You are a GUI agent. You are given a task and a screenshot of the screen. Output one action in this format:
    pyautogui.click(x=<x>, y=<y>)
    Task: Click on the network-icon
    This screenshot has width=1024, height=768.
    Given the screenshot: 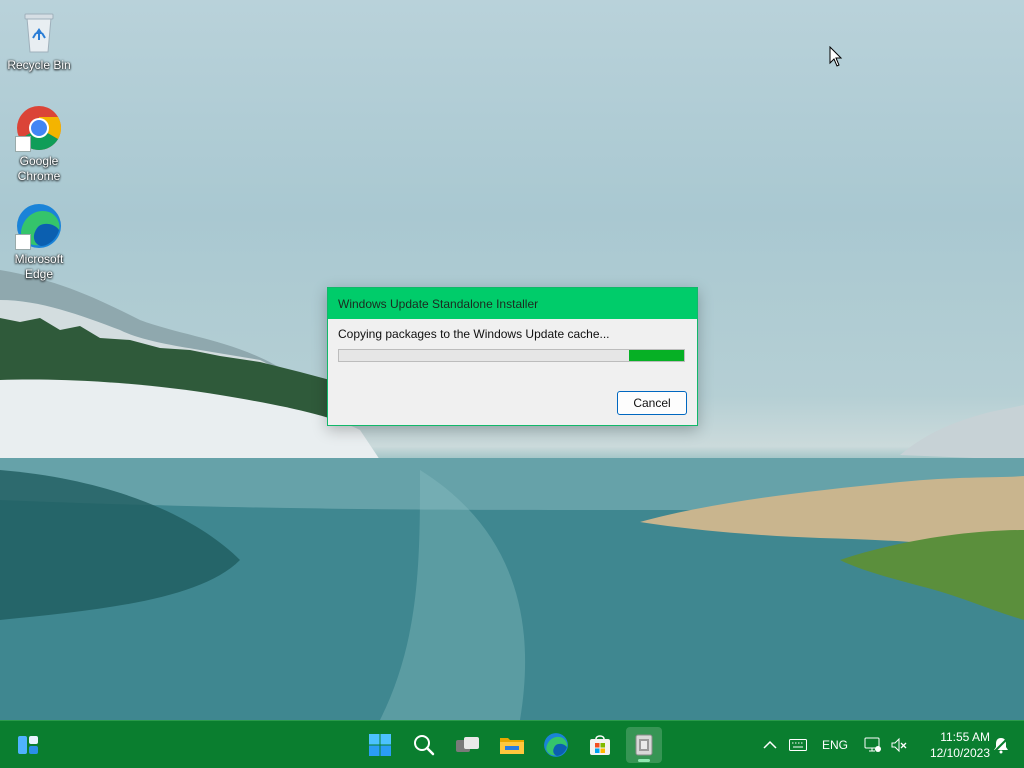 What is the action you would take?
    pyautogui.click(x=872, y=744)
    